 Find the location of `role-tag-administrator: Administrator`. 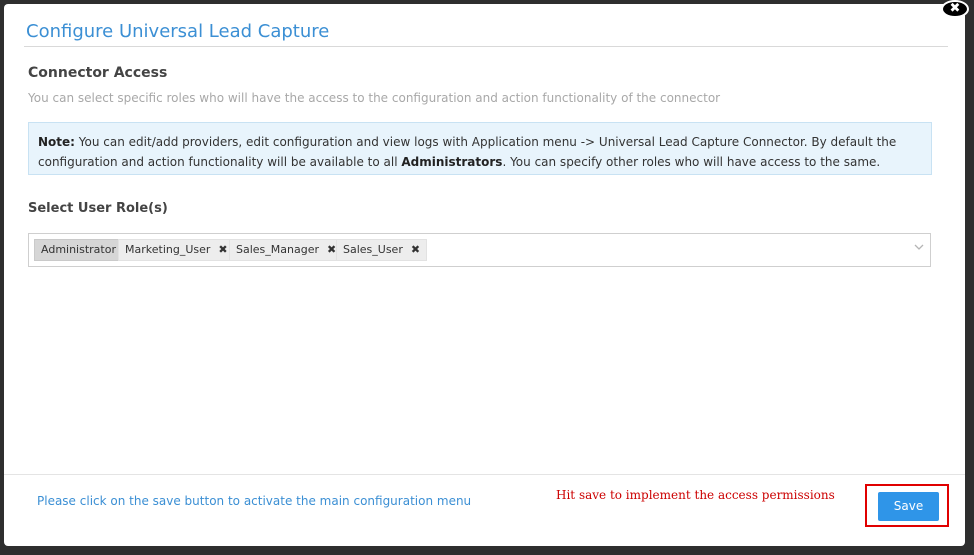

role-tag-administrator: Administrator is located at coordinates (78, 250).